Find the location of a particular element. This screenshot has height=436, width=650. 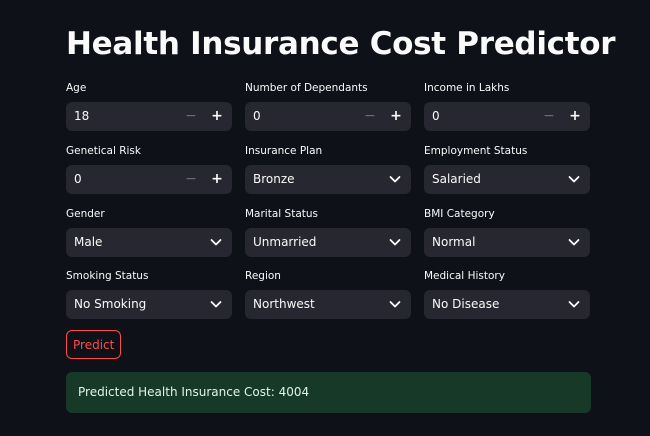

dependants-label: Number of Dependants is located at coordinates (306, 88).